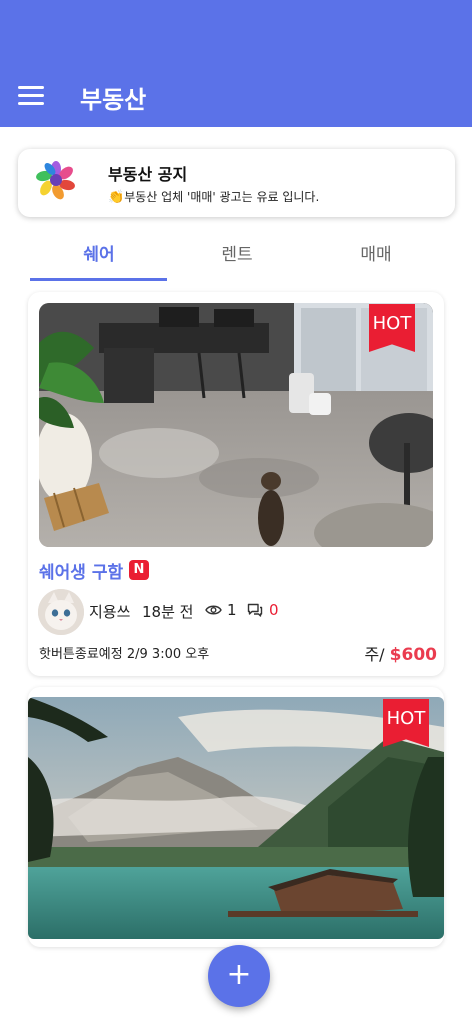  Describe the element at coordinates (222, 197) in the screenshot. I see `notice-subtitle-text: 부동산 업체 '매매' 광고는 유료 입니다.` at that location.